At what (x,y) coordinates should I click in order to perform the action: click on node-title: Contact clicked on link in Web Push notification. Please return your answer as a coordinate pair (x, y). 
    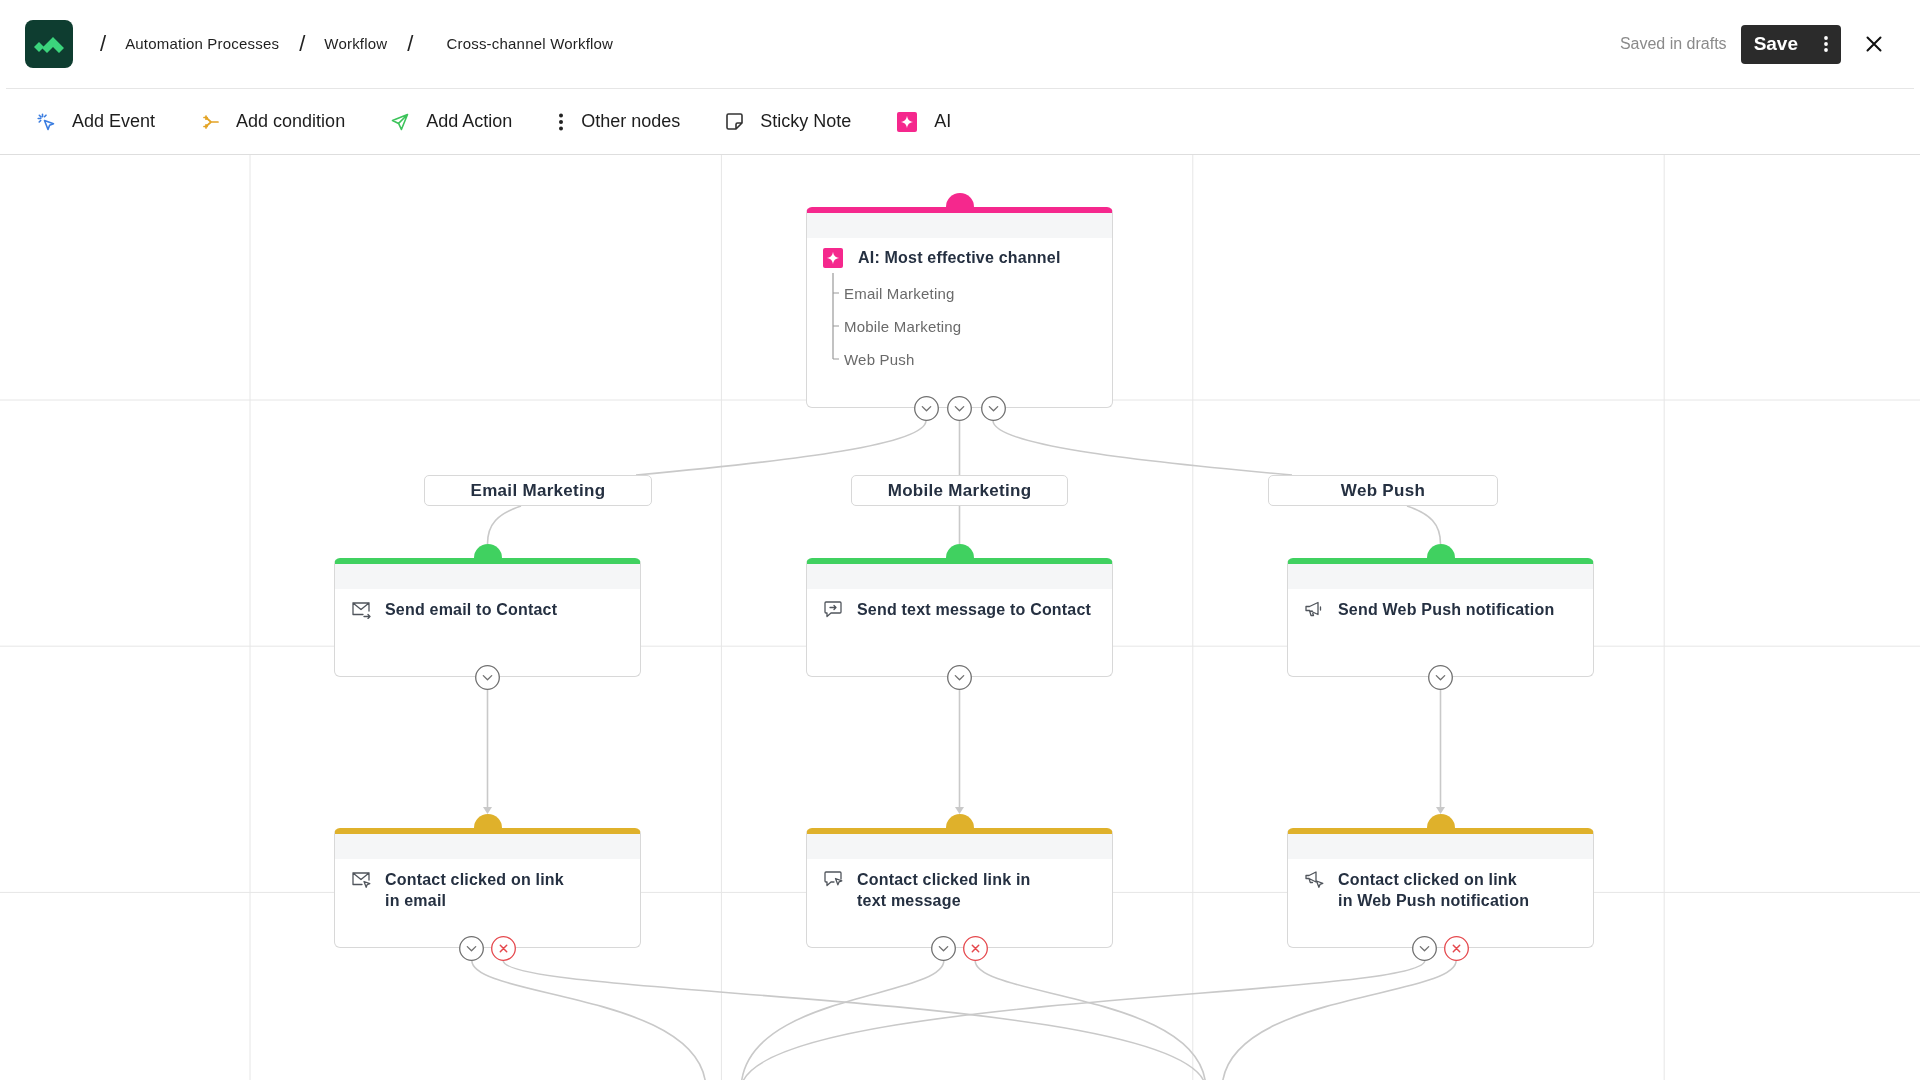
    Looking at the image, I should click on (1434, 890).